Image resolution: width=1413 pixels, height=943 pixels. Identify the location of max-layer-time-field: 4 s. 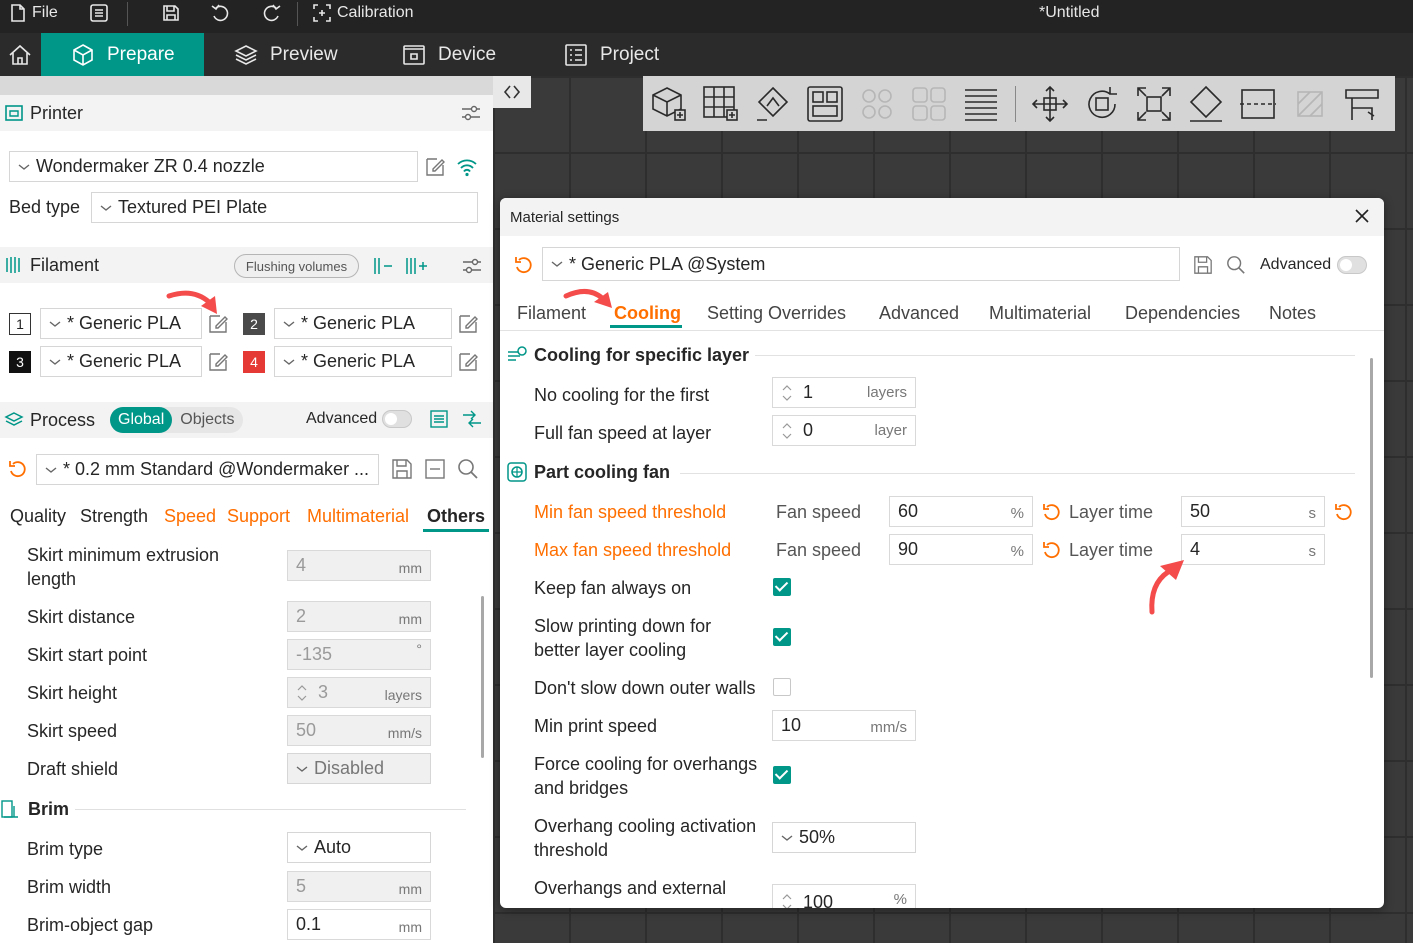
(1253, 549).